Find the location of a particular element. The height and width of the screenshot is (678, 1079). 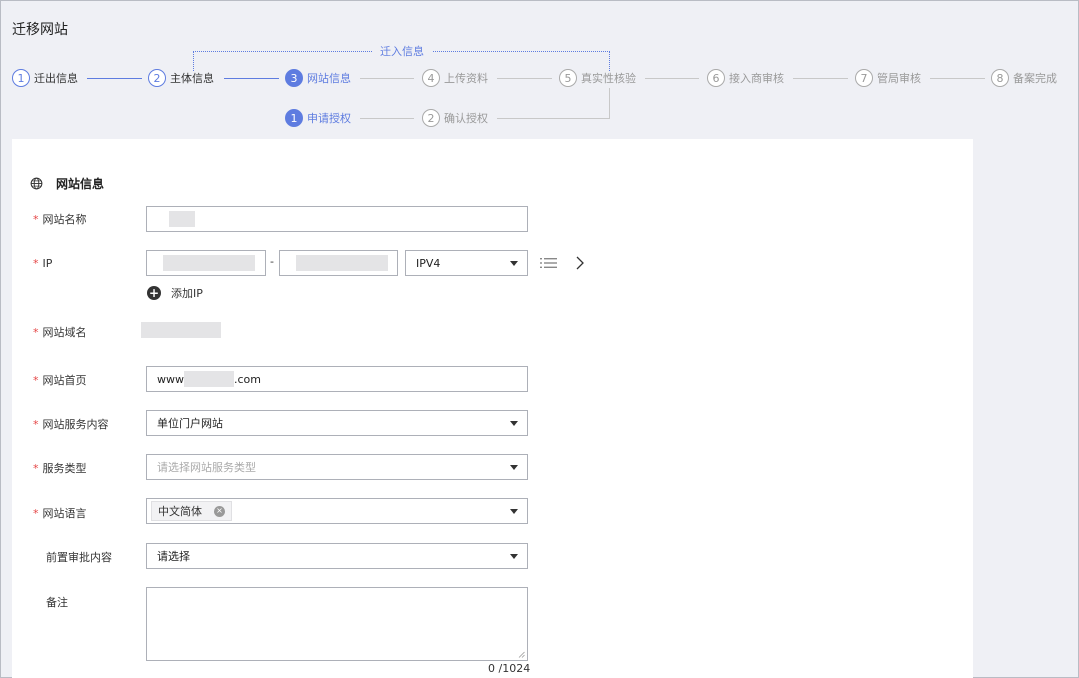

add-ip-button: + 添加IP is located at coordinates (175, 293).